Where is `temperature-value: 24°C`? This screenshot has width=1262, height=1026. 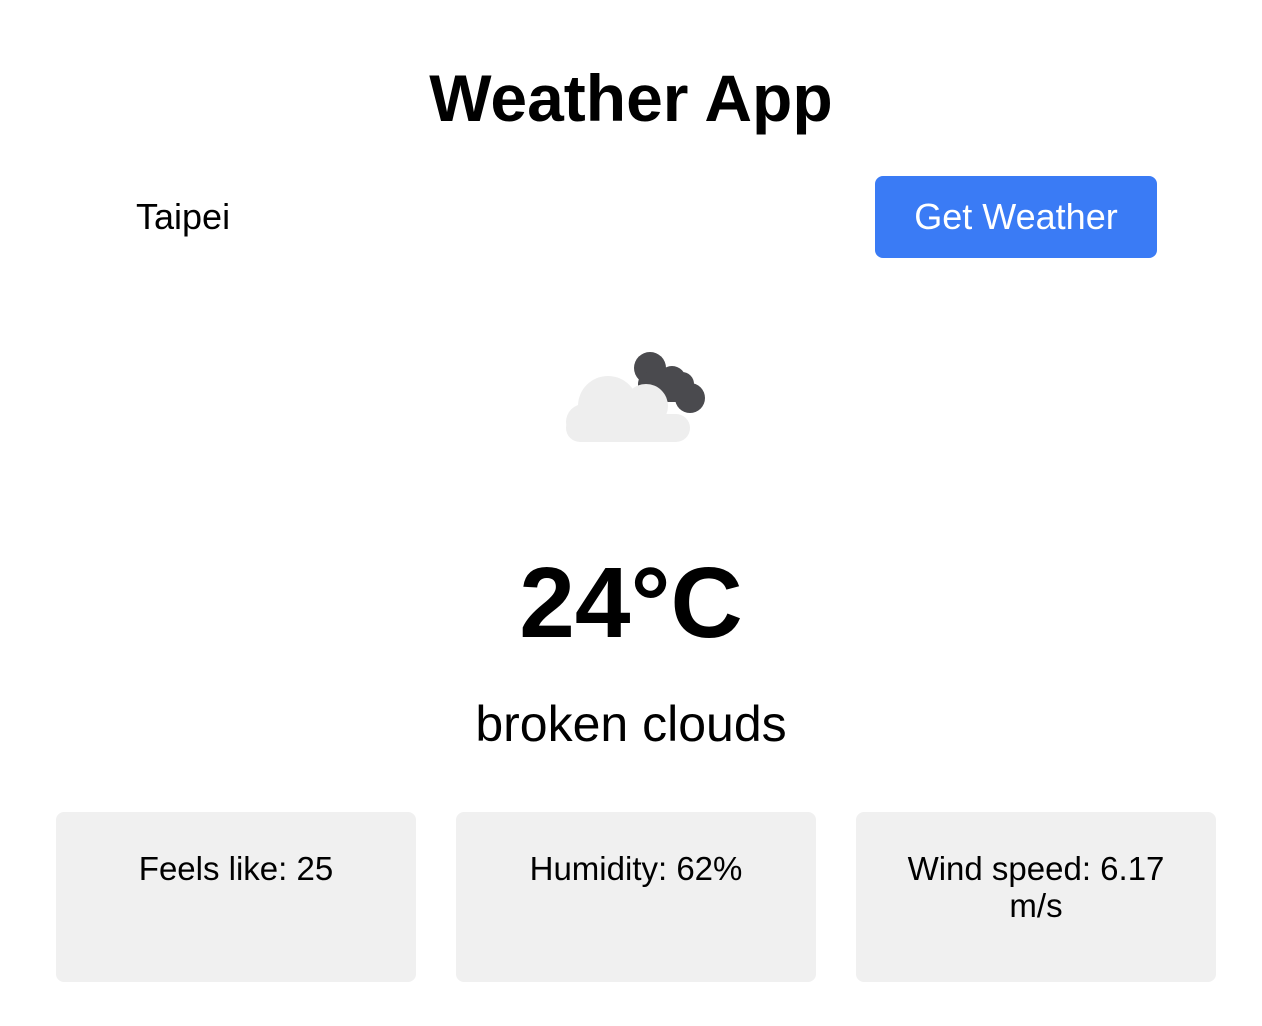
temperature-value: 24°C is located at coordinates (631, 603).